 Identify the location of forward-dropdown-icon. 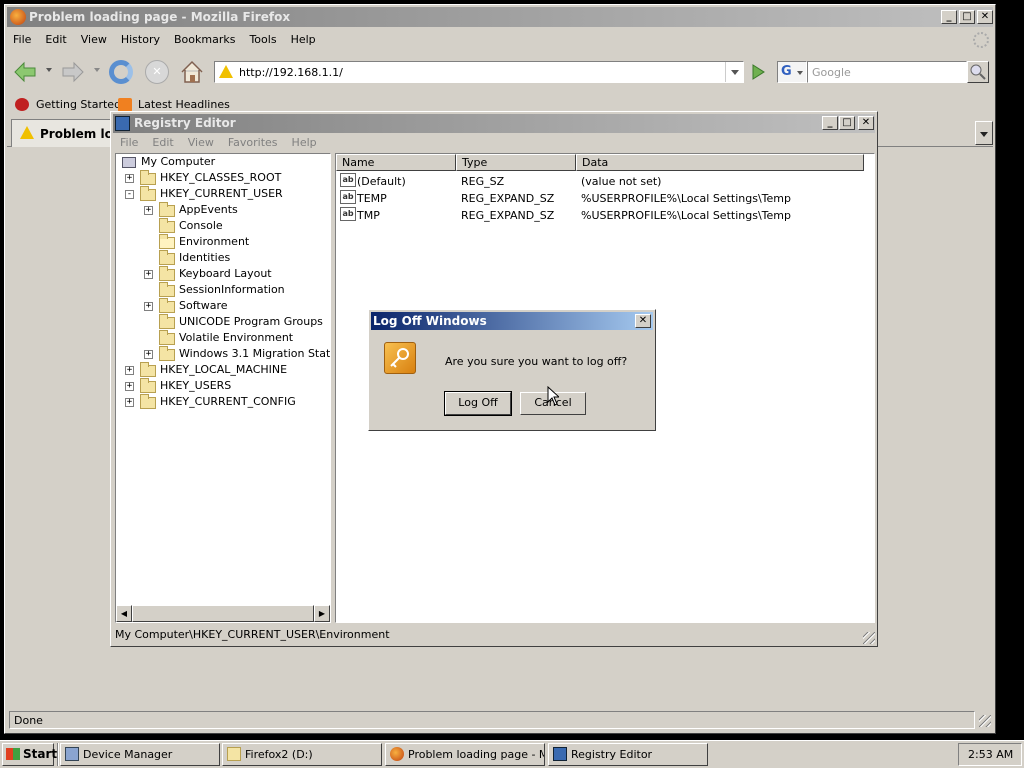
(97, 70).